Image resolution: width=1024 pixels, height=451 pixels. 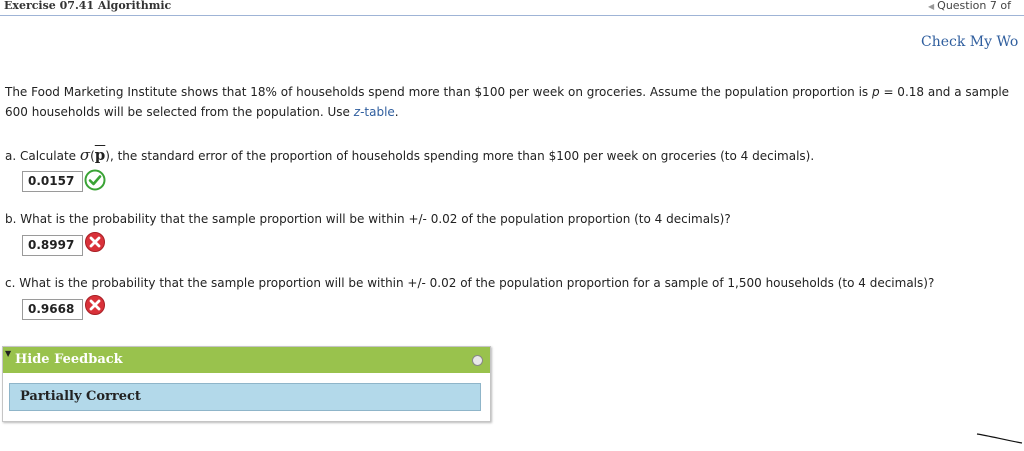 What do you see at coordinates (246, 360) in the screenshot?
I see `feedback-toggle: ▼ Hide Feedback` at bounding box center [246, 360].